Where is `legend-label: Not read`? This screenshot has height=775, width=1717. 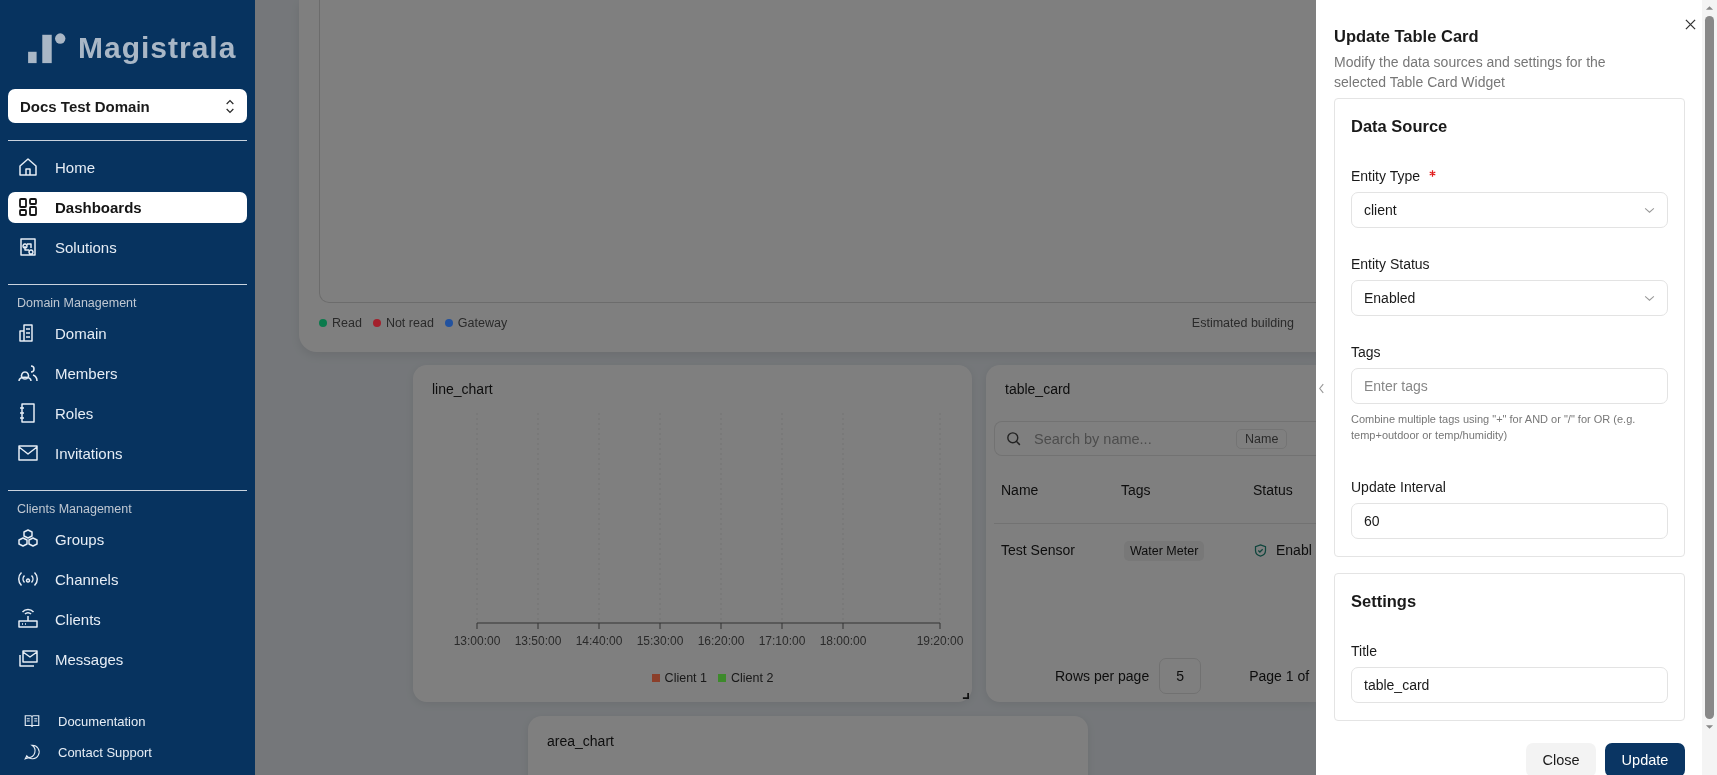 legend-label: Not read is located at coordinates (409, 323).